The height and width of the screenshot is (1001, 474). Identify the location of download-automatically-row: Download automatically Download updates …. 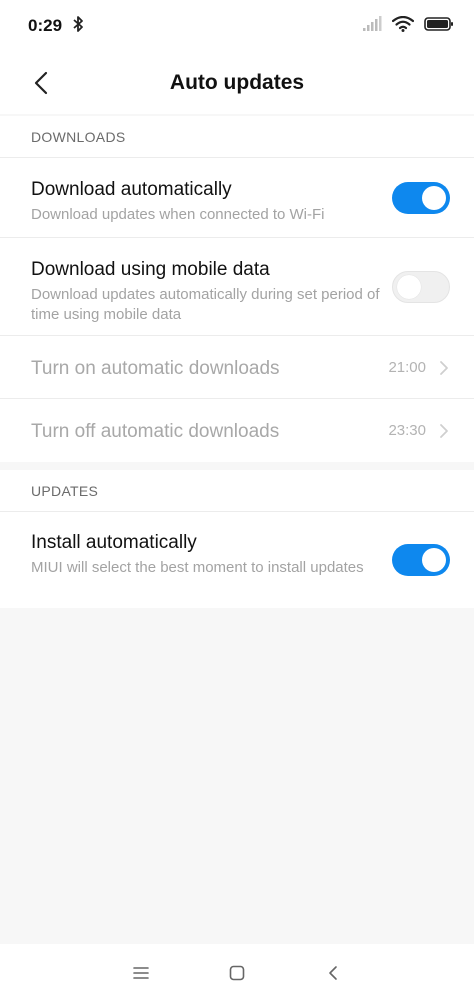
(237, 198).